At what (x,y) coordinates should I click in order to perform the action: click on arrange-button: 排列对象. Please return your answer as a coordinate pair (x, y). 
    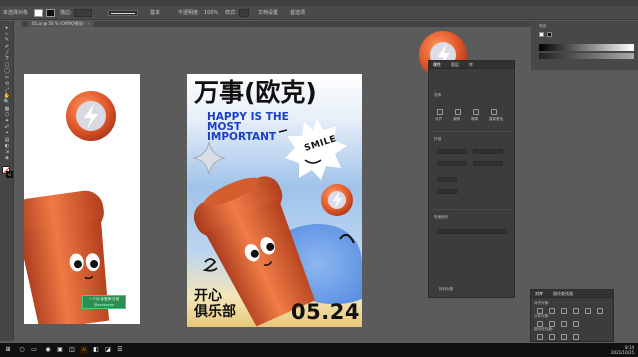
    Looking at the image, I should click on (446, 289).